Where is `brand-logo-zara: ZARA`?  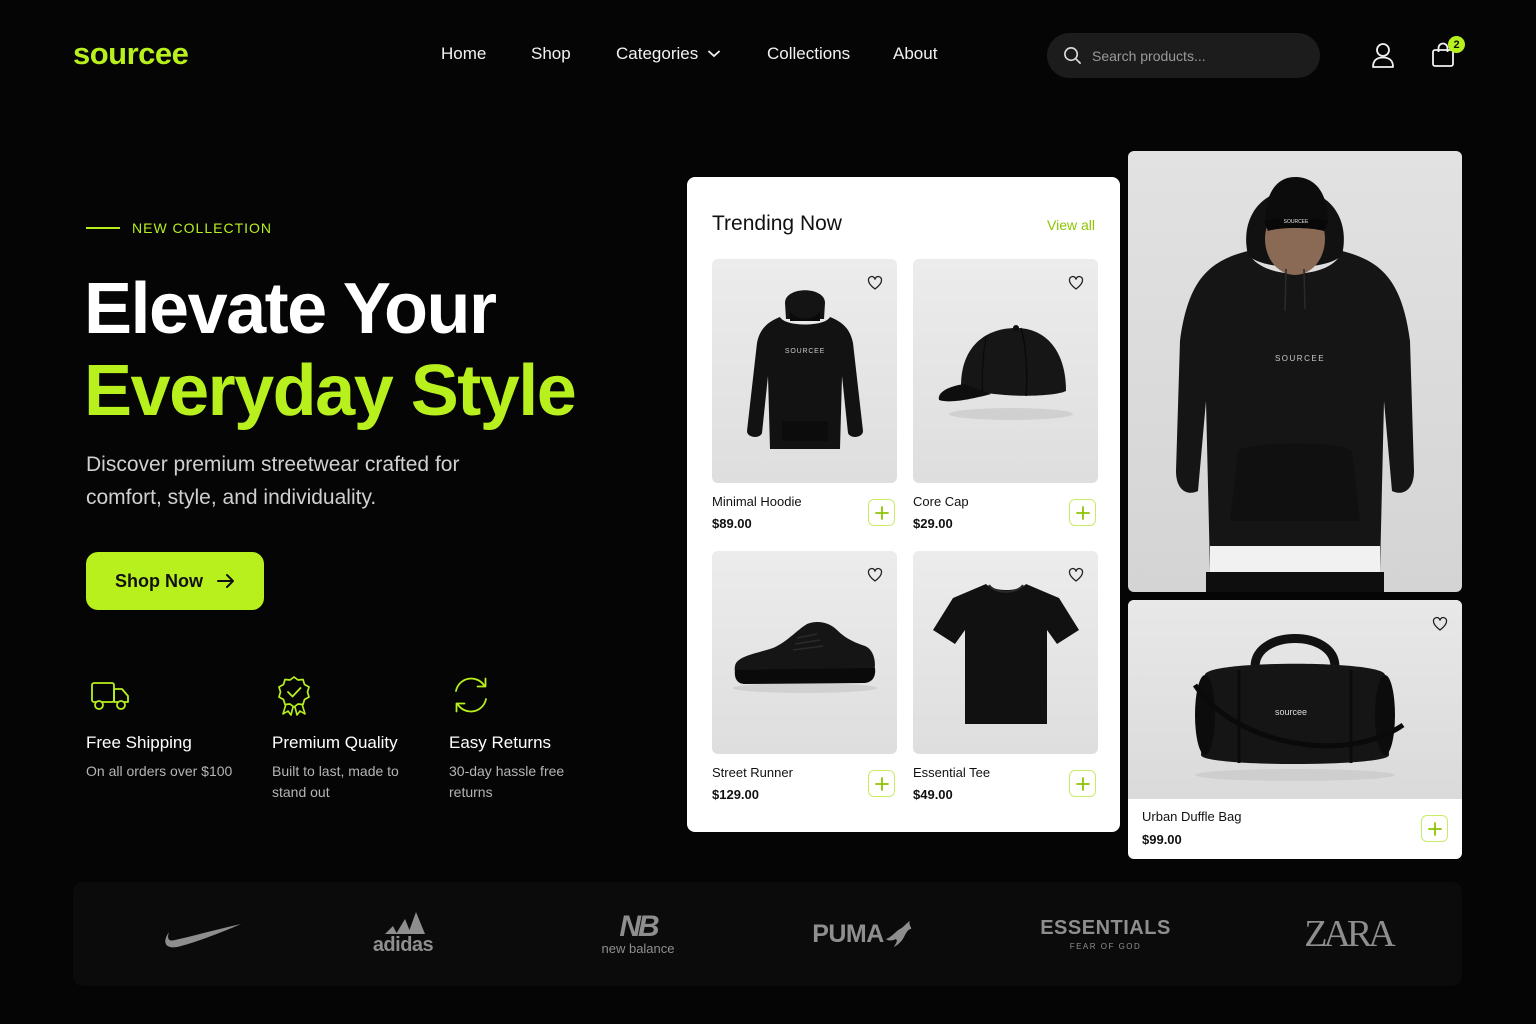 brand-logo-zara: ZARA is located at coordinates (1348, 934).